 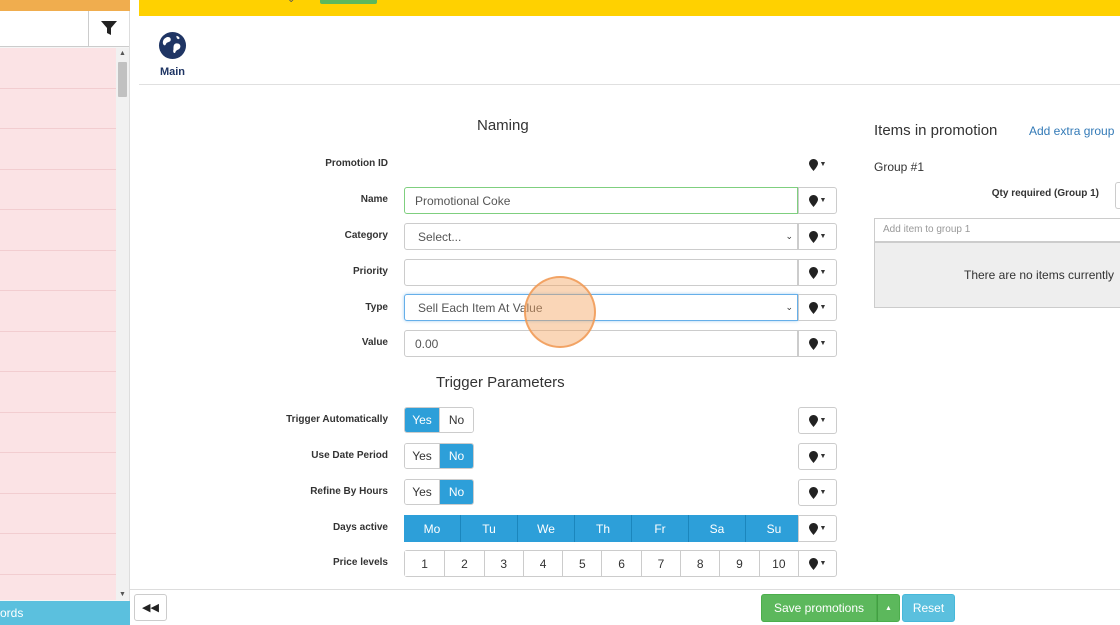 I want to click on price-level-2: 2, so click(x=464, y=563).